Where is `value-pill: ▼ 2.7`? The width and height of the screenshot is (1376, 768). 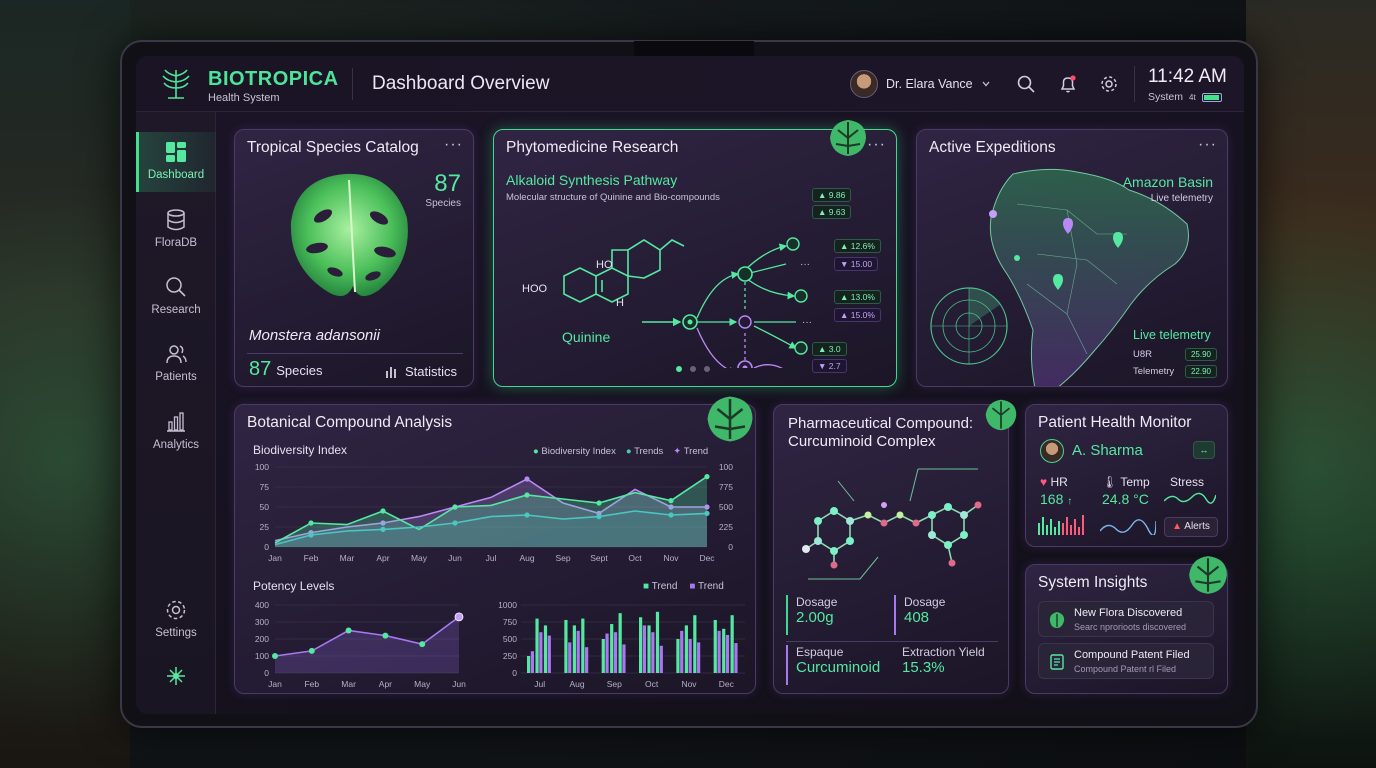
value-pill: ▼ 2.7 is located at coordinates (829, 366).